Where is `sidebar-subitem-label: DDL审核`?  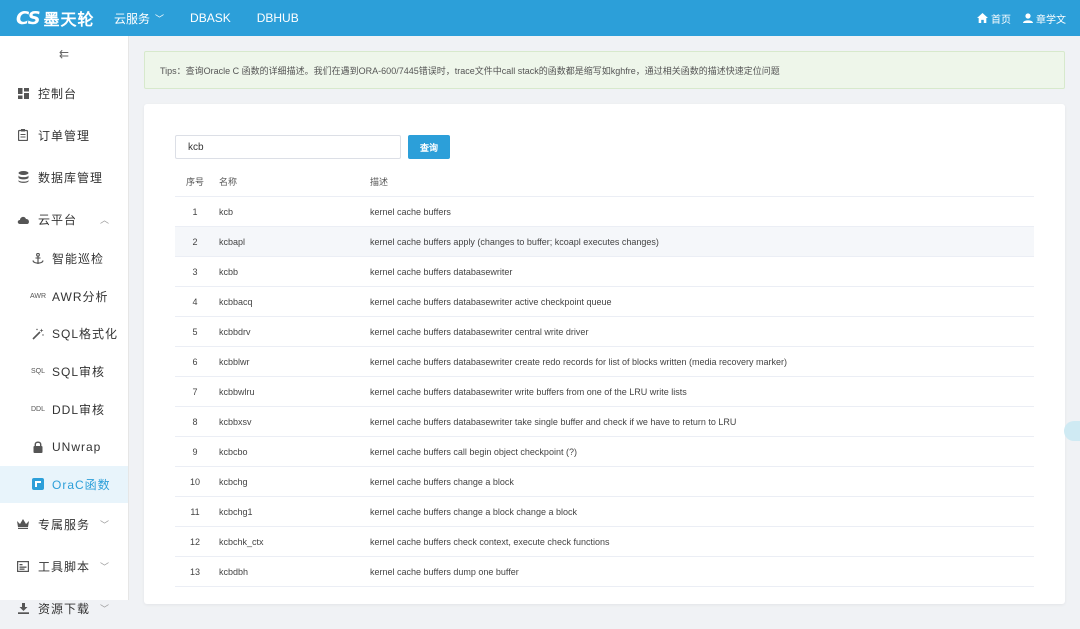
sidebar-subitem-label: DDL审核 is located at coordinates (79, 409).